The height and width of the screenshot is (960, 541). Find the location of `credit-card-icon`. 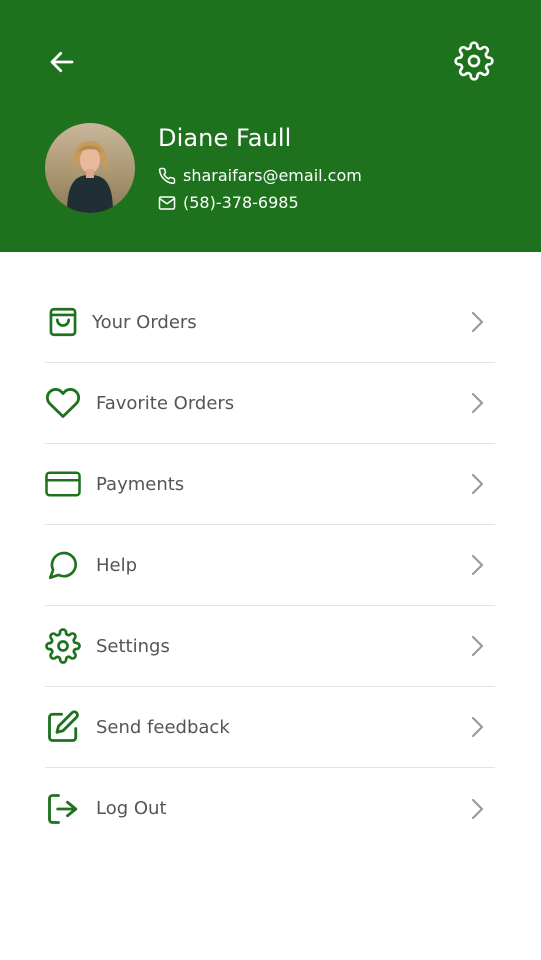

credit-card-icon is located at coordinates (63, 484).